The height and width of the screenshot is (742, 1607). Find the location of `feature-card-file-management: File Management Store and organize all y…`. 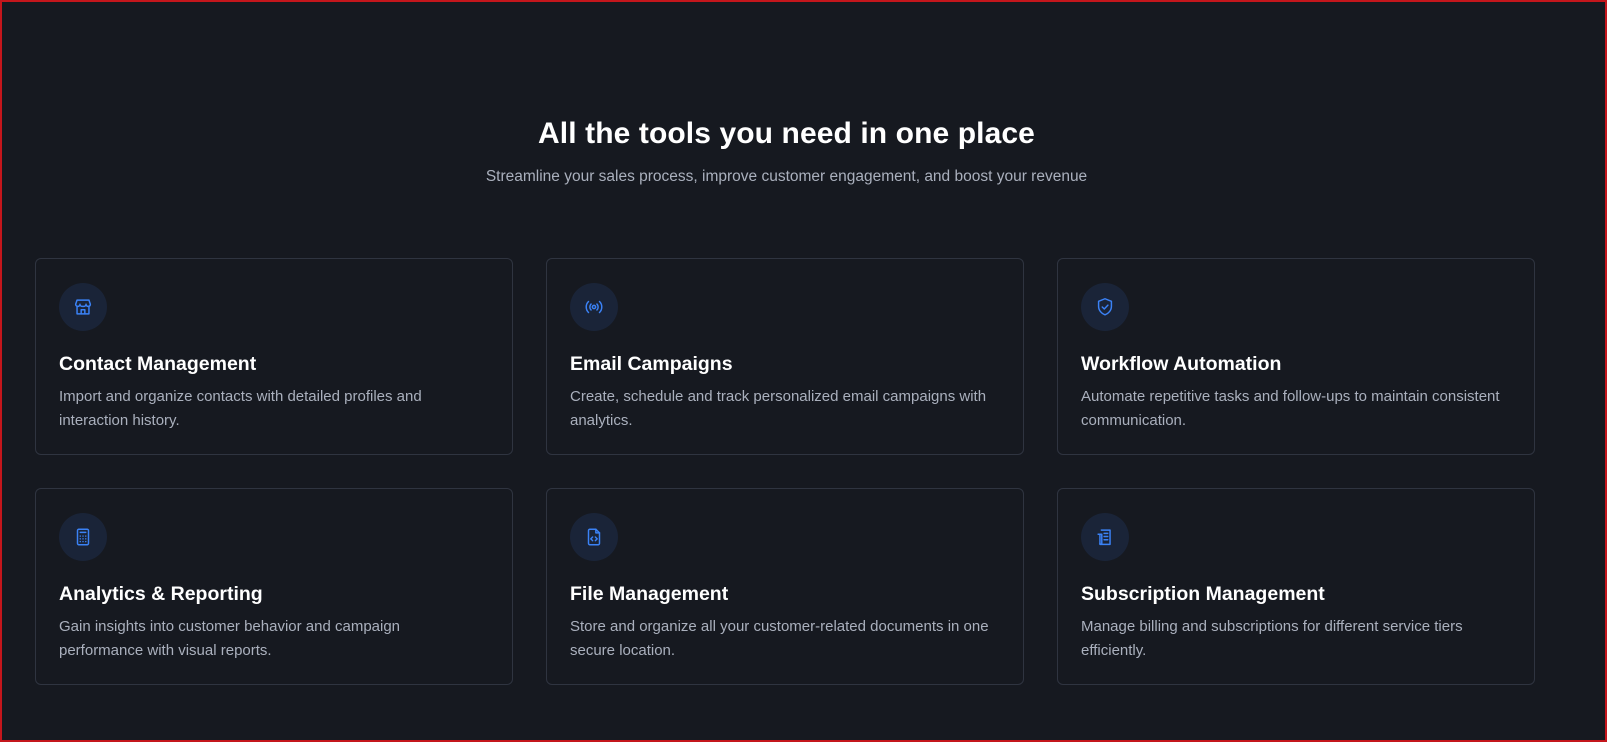

feature-card-file-management: File Management Store and organize all y… is located at coordinates (785, 586).